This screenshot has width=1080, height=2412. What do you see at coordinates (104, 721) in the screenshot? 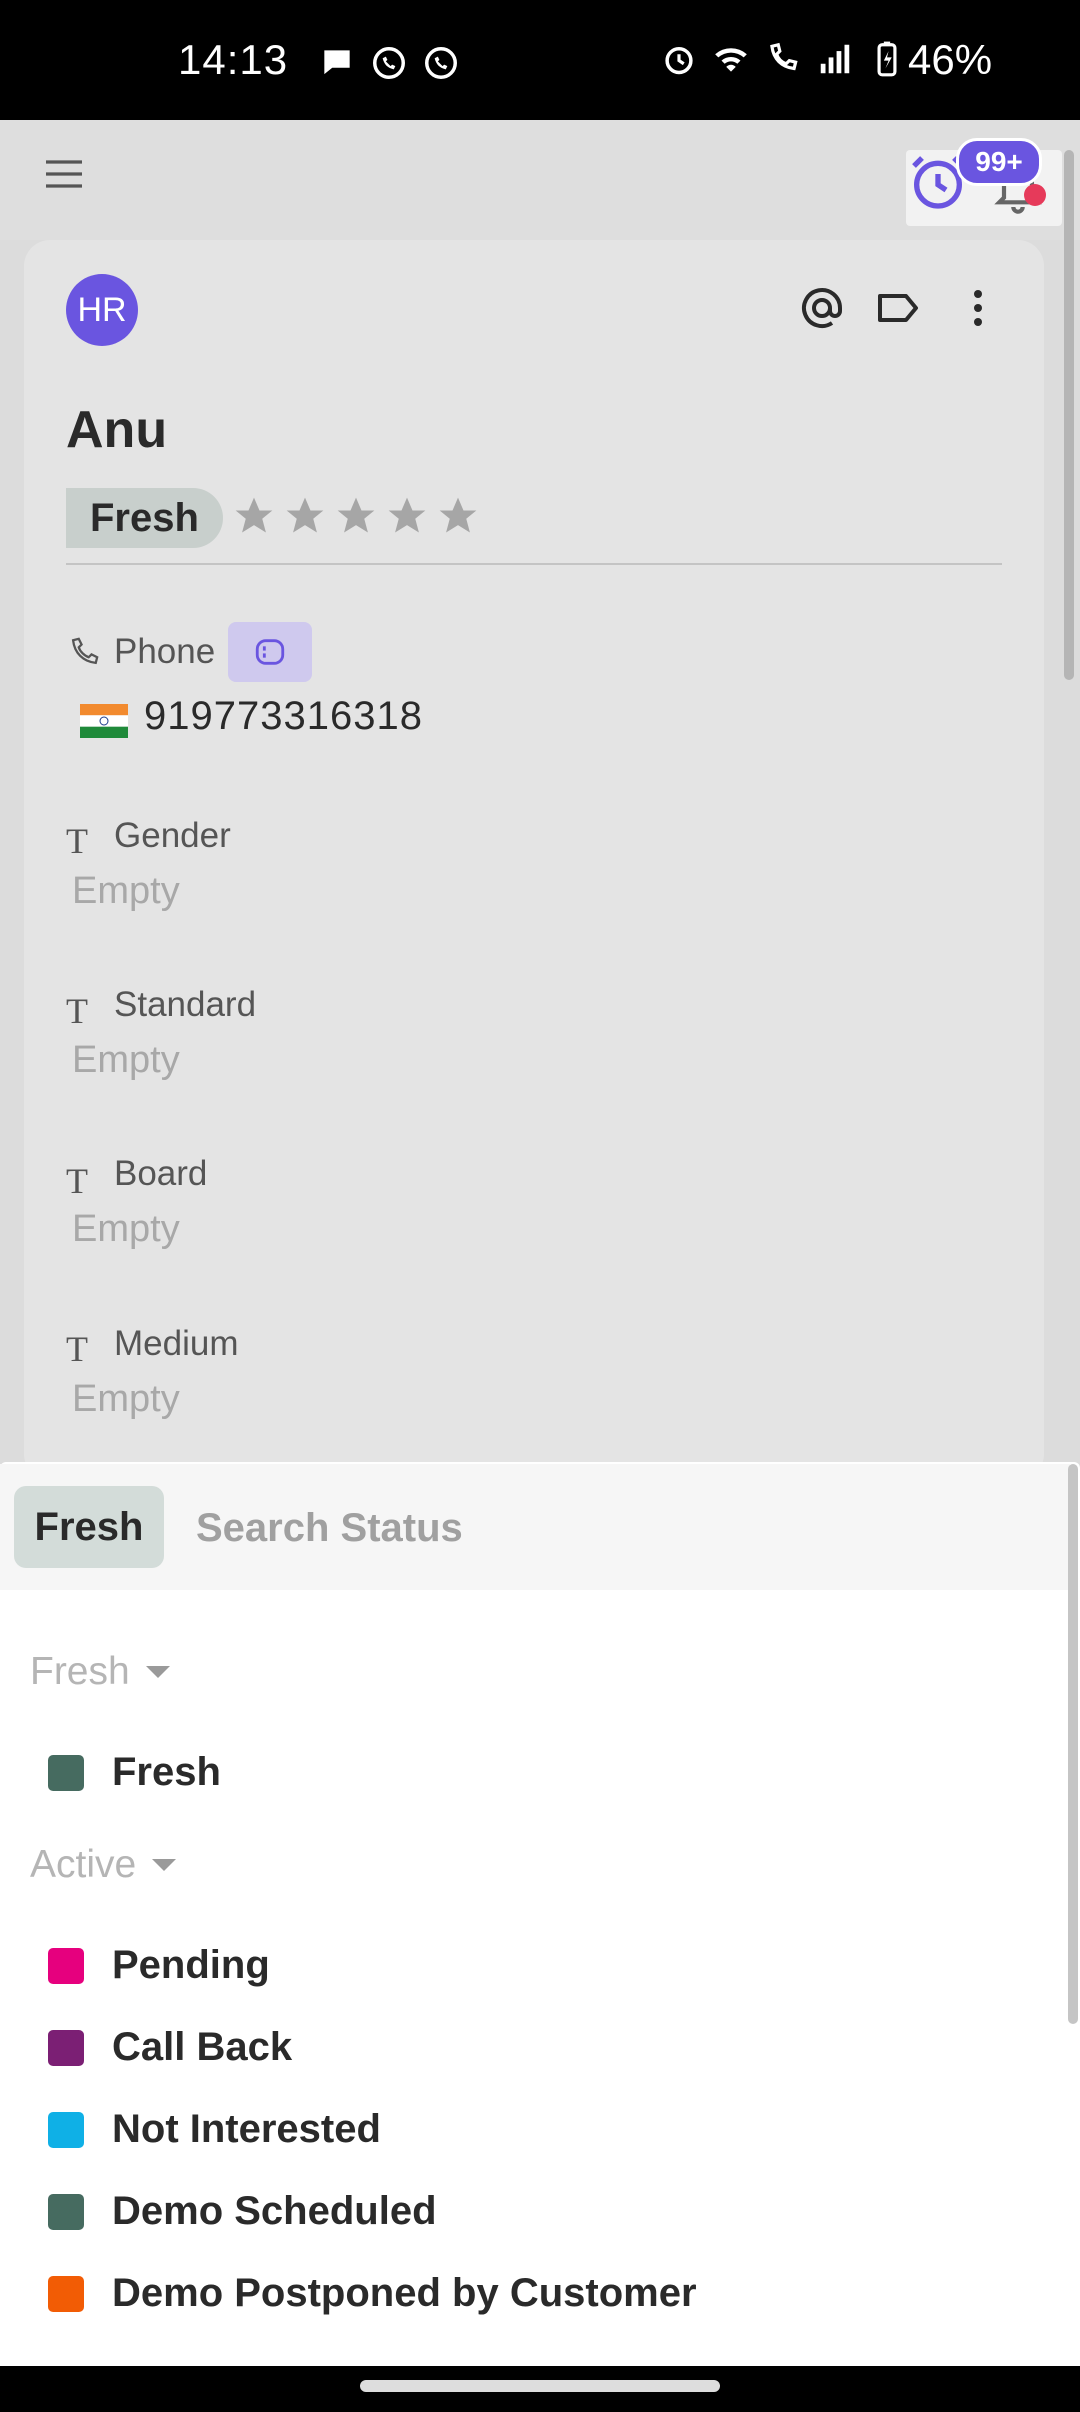
I see `india-flag-icon` at bounding box center [104, 721].